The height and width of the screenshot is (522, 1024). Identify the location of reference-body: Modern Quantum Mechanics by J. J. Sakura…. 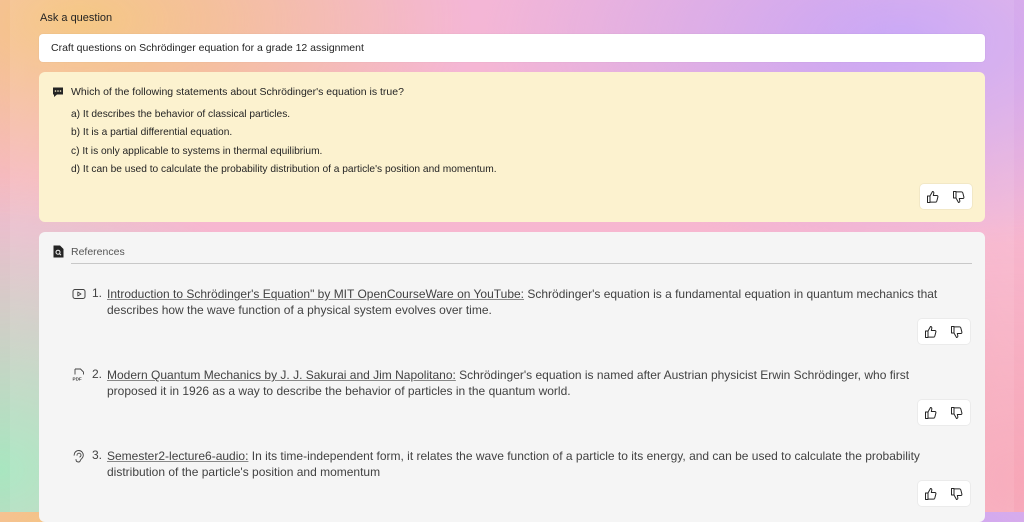
(532, 383).